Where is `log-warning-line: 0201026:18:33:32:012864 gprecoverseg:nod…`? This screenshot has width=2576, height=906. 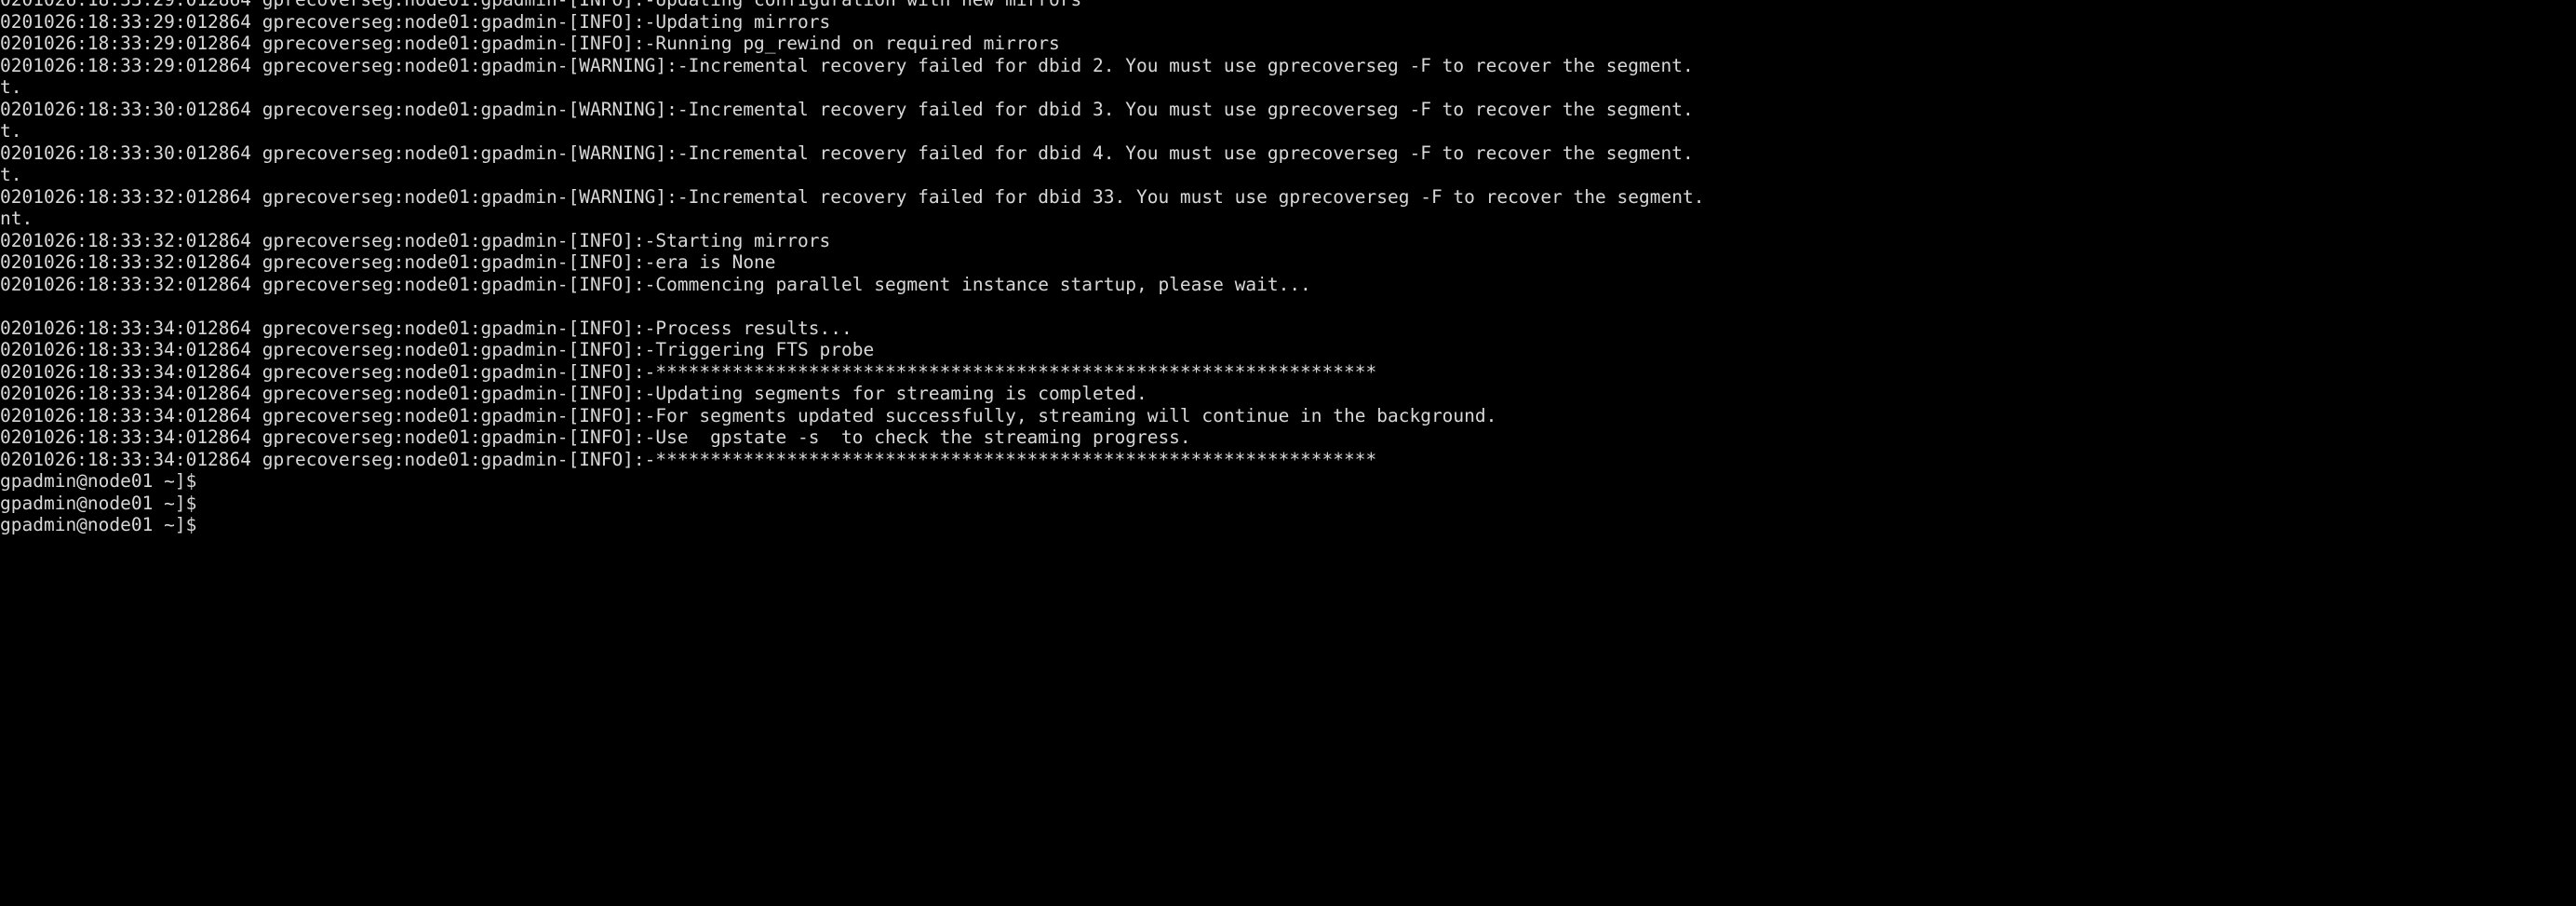
log-warning-line: 0201026:18:33:32:012864 gprecoverseg:nod… is located at coordinates (852, 196).